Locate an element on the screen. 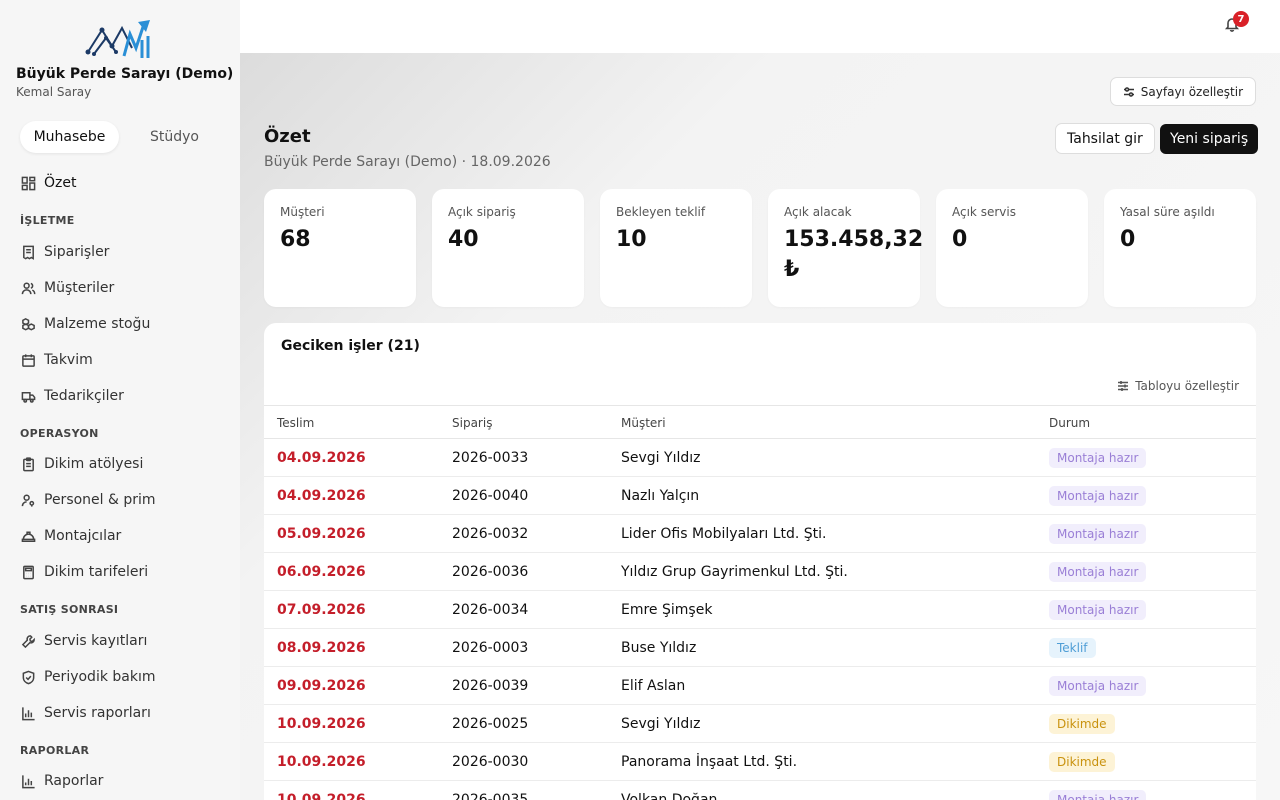 The width and height of the screenshot is (1280, 800). nav-label: Takvim is located at coordinates (68, 360).